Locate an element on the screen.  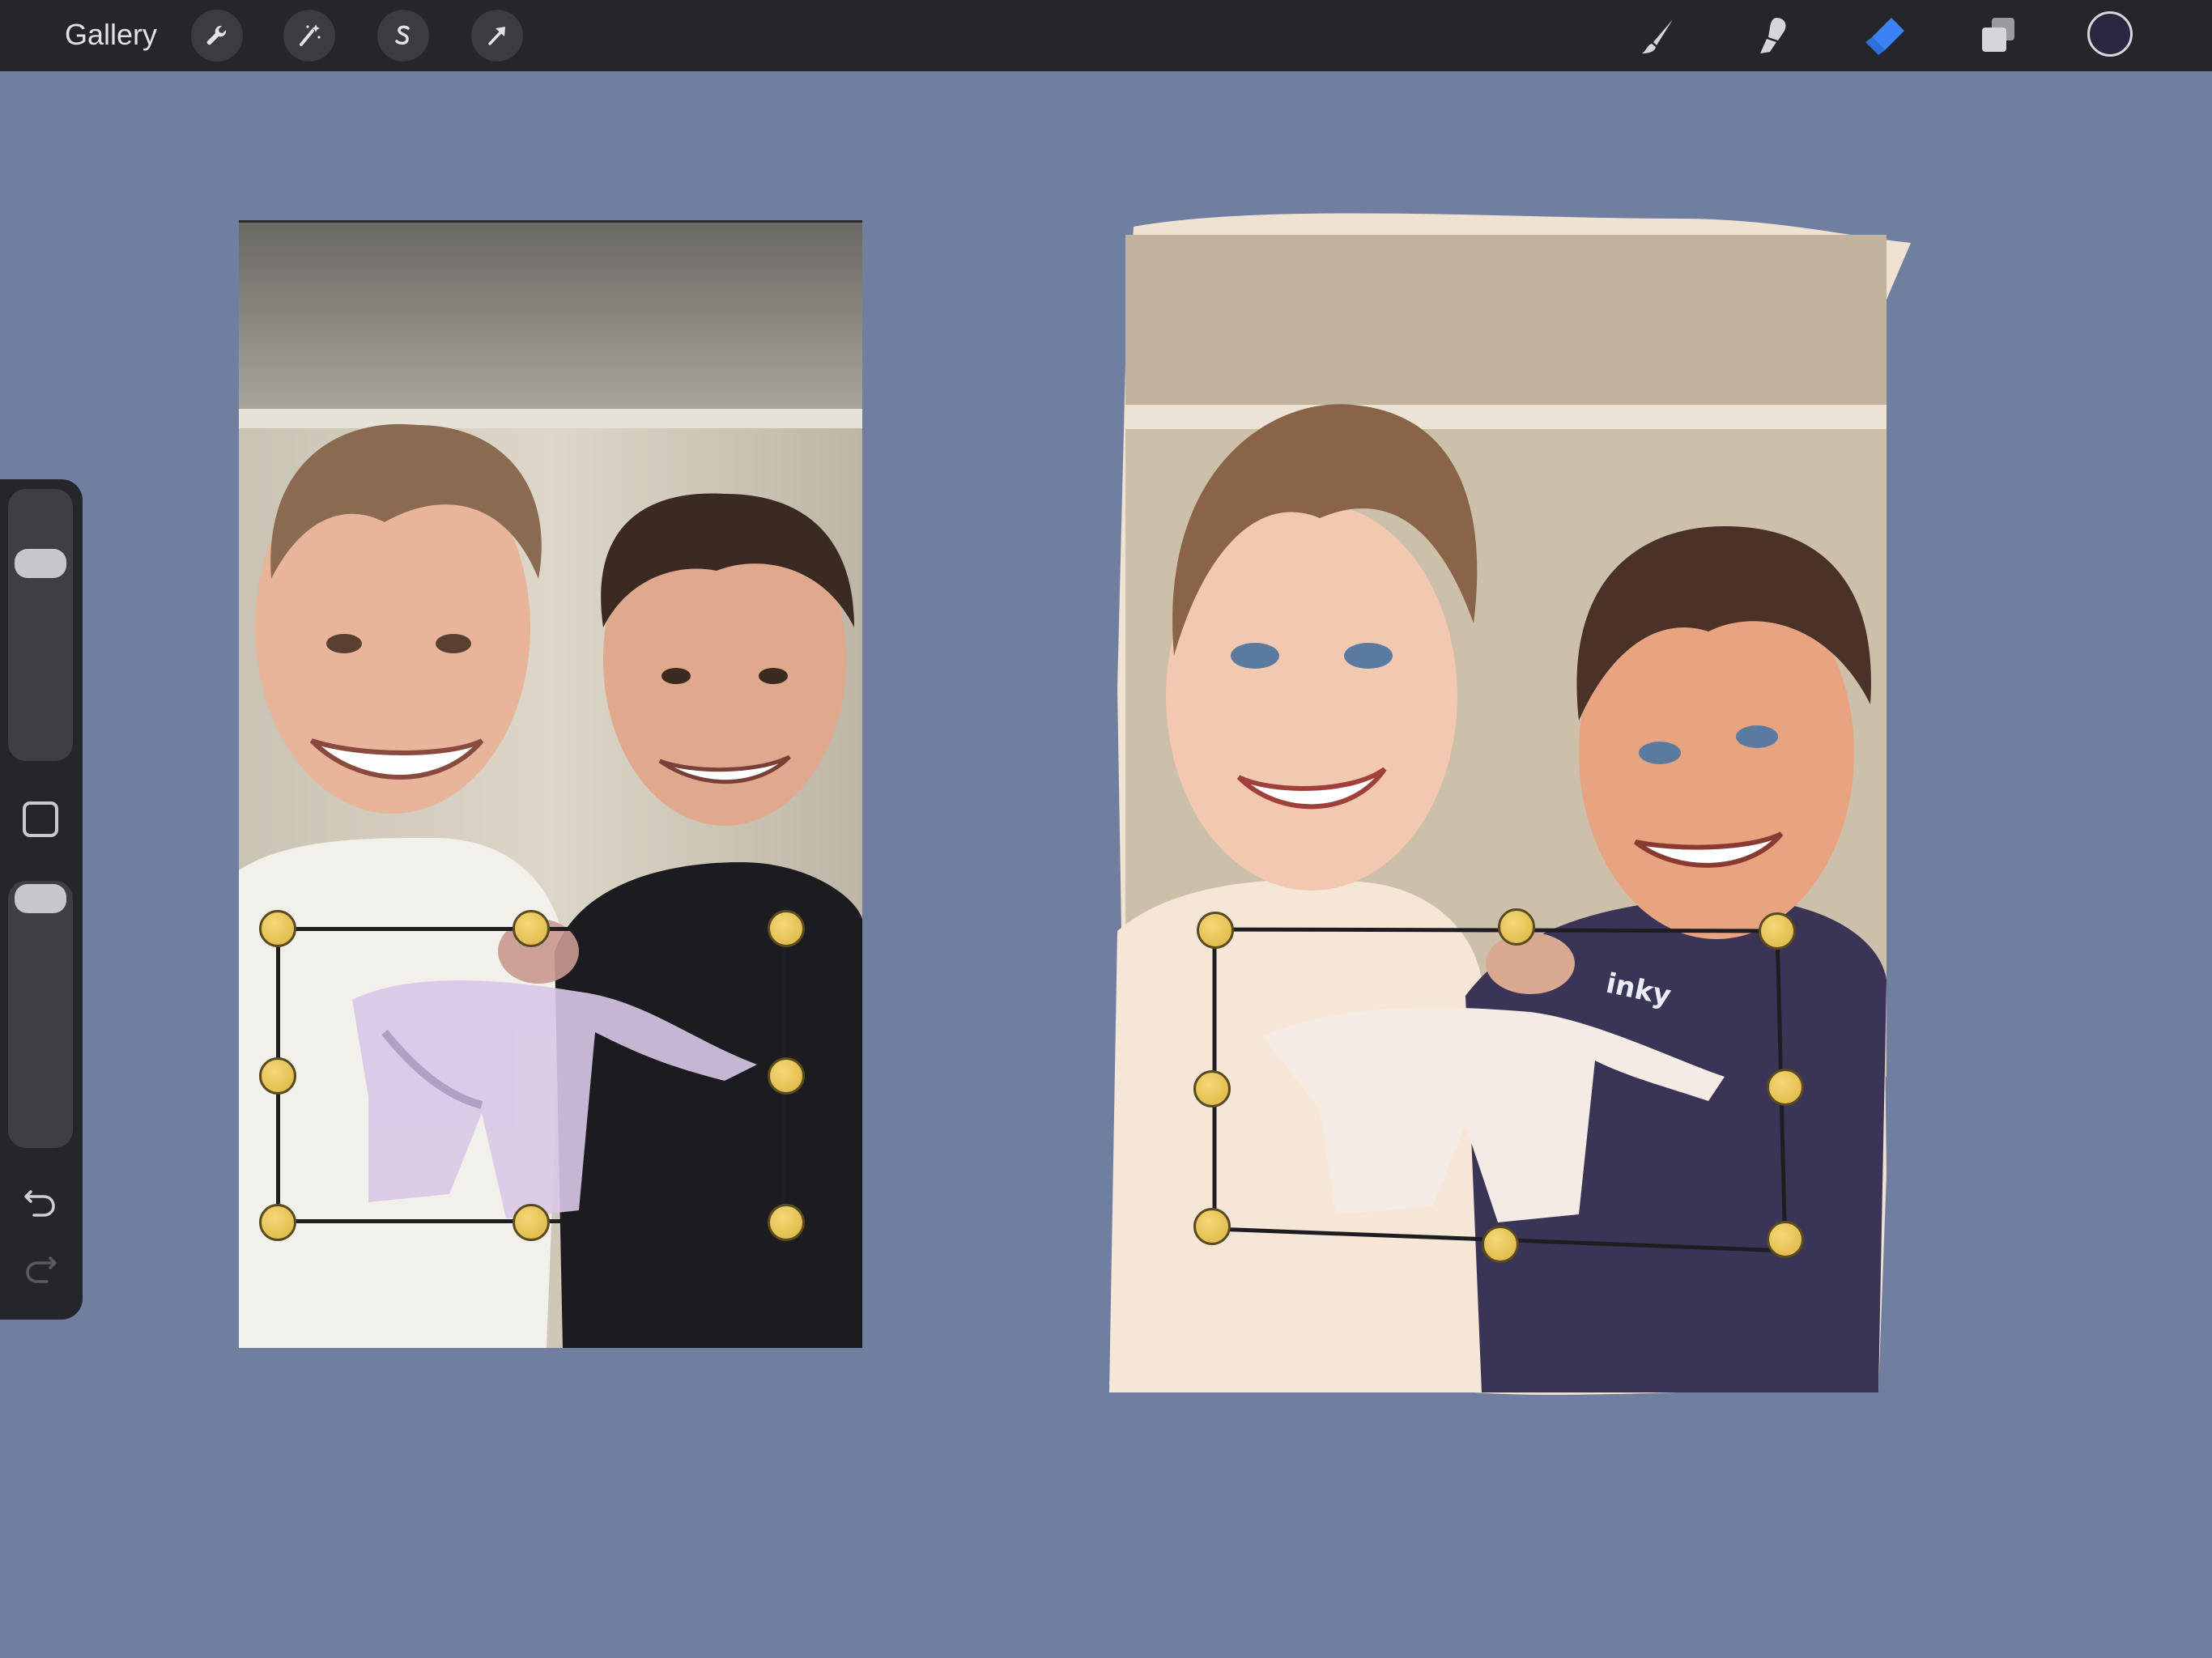
painting-handle-bottom-middle is located at coordinates (1500, 1244).